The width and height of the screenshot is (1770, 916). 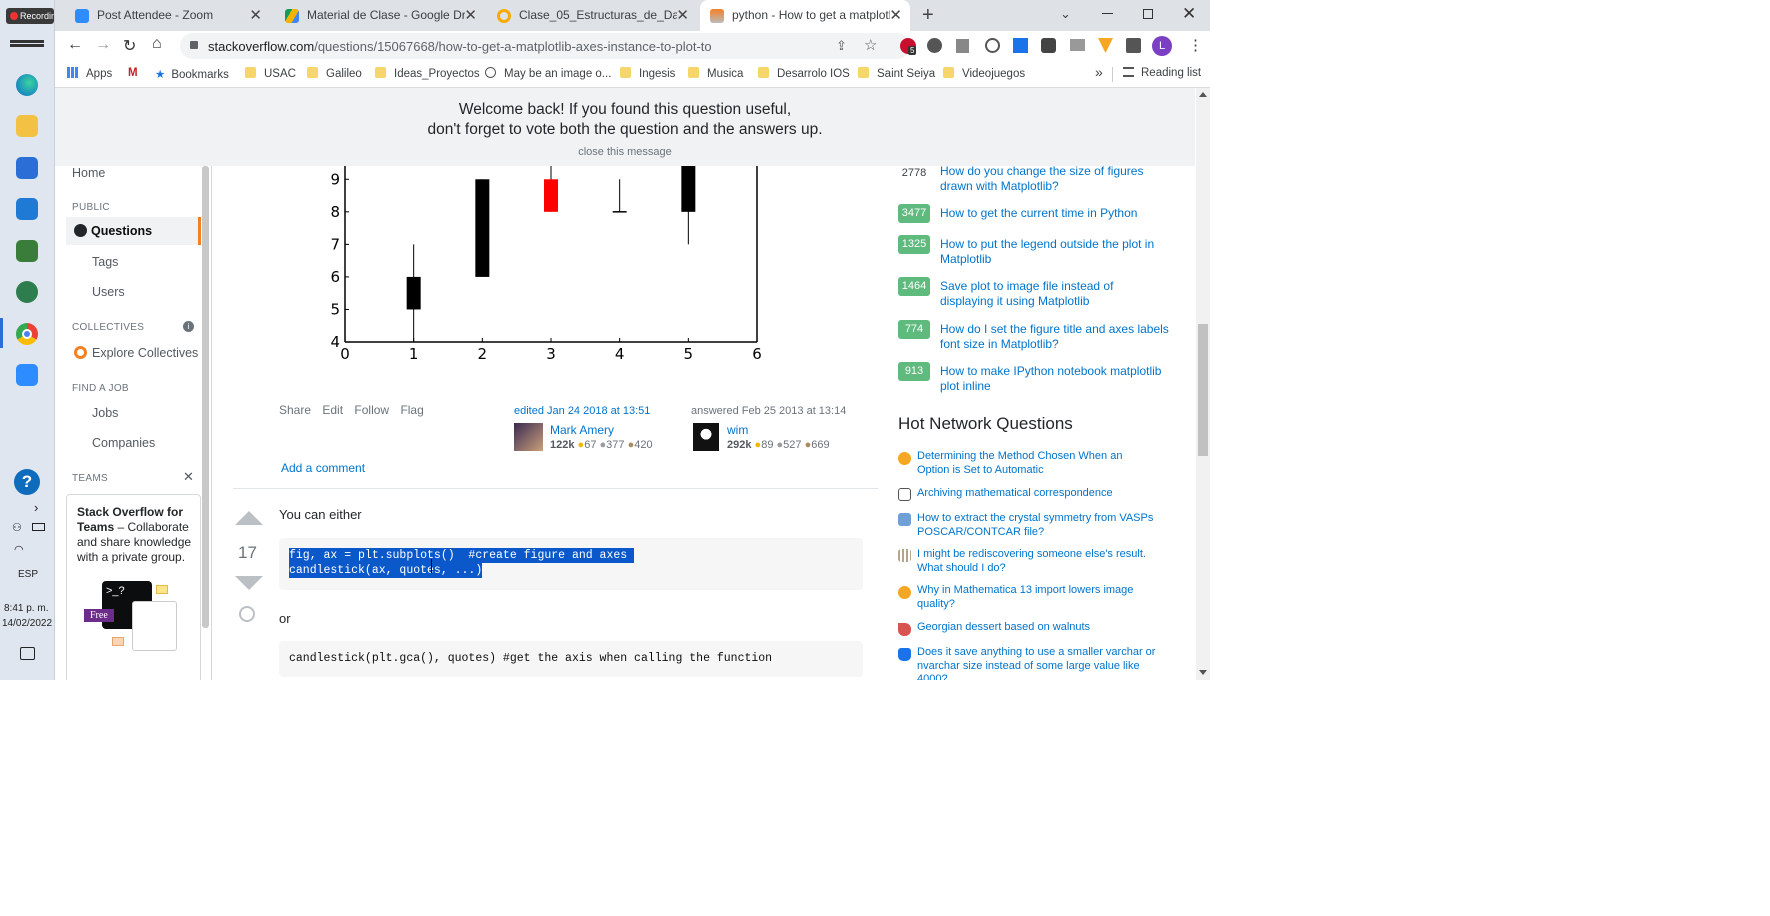 I want to click on taskbar-menu-icon, so click(x=27, y=41).